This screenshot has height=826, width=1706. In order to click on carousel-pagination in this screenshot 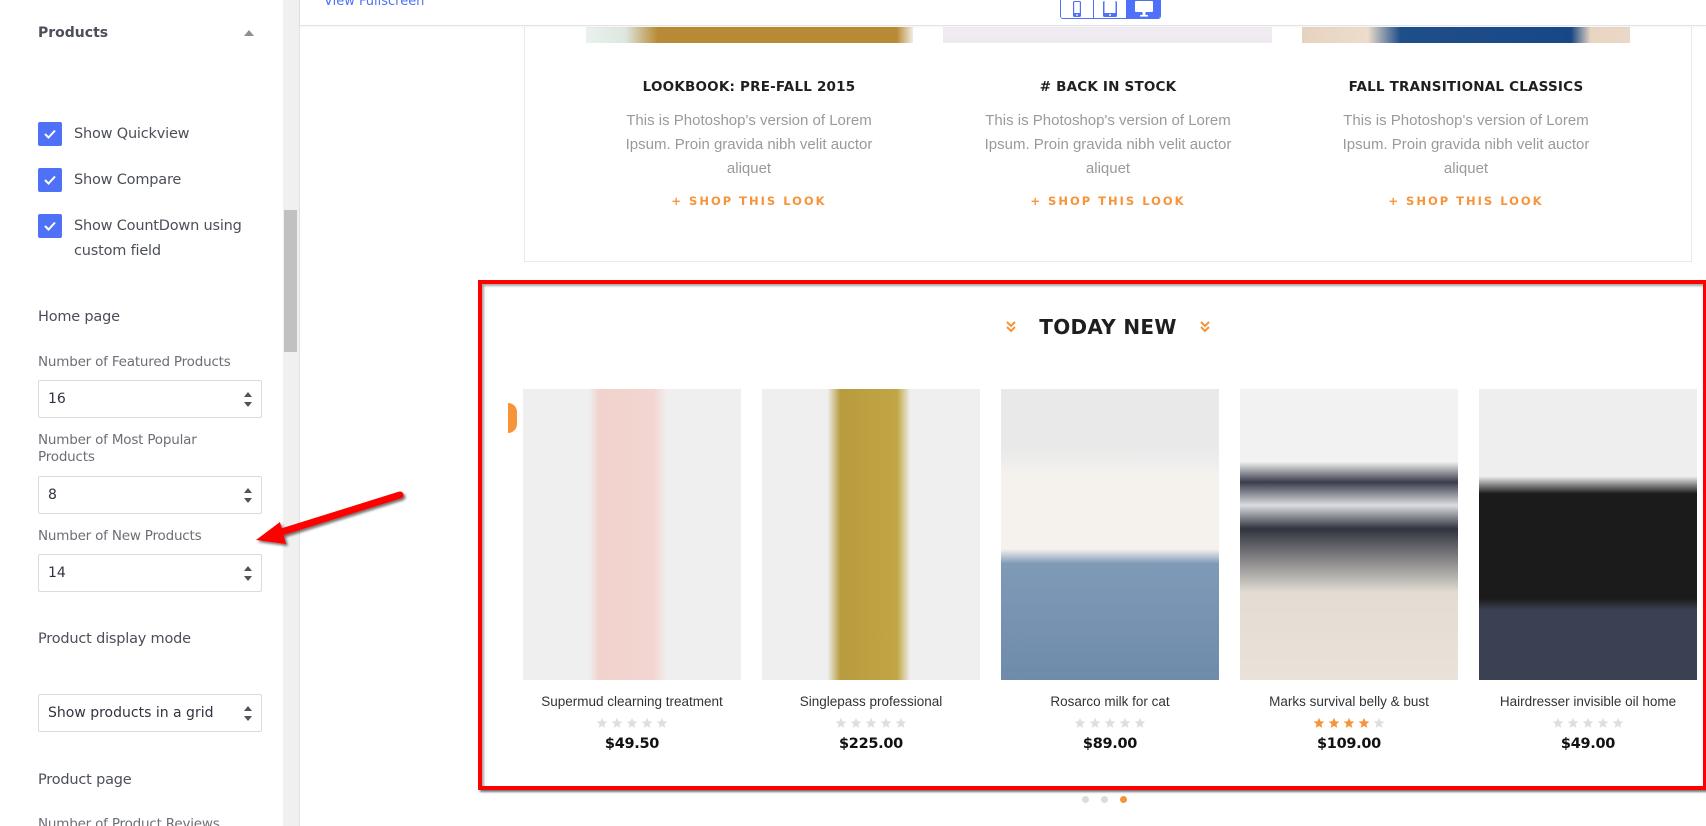, I will do `click(1104, 799)`.